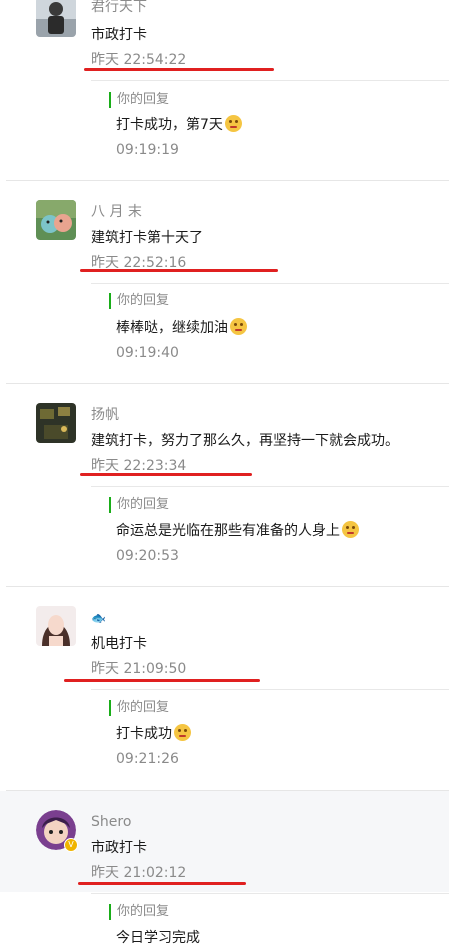 The height and width of the screenshot is (951, 449). What do you see at coordinates (147, 238) in the screenshot?
I see `comment-text: 建筑打卡第十天了` at bounding box center [147, 238].